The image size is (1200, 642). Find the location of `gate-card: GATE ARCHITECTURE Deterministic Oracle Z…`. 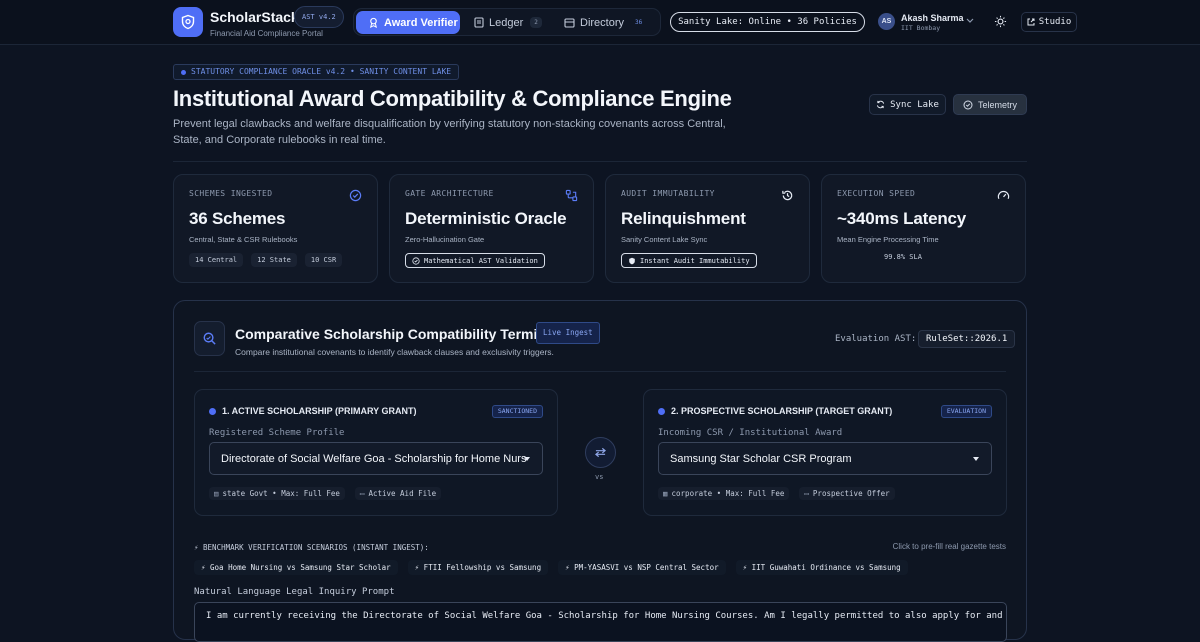

gate-card: GATE ARCHITECTURE Deterministic Oracle Z… is located at coordinates (491, 228).